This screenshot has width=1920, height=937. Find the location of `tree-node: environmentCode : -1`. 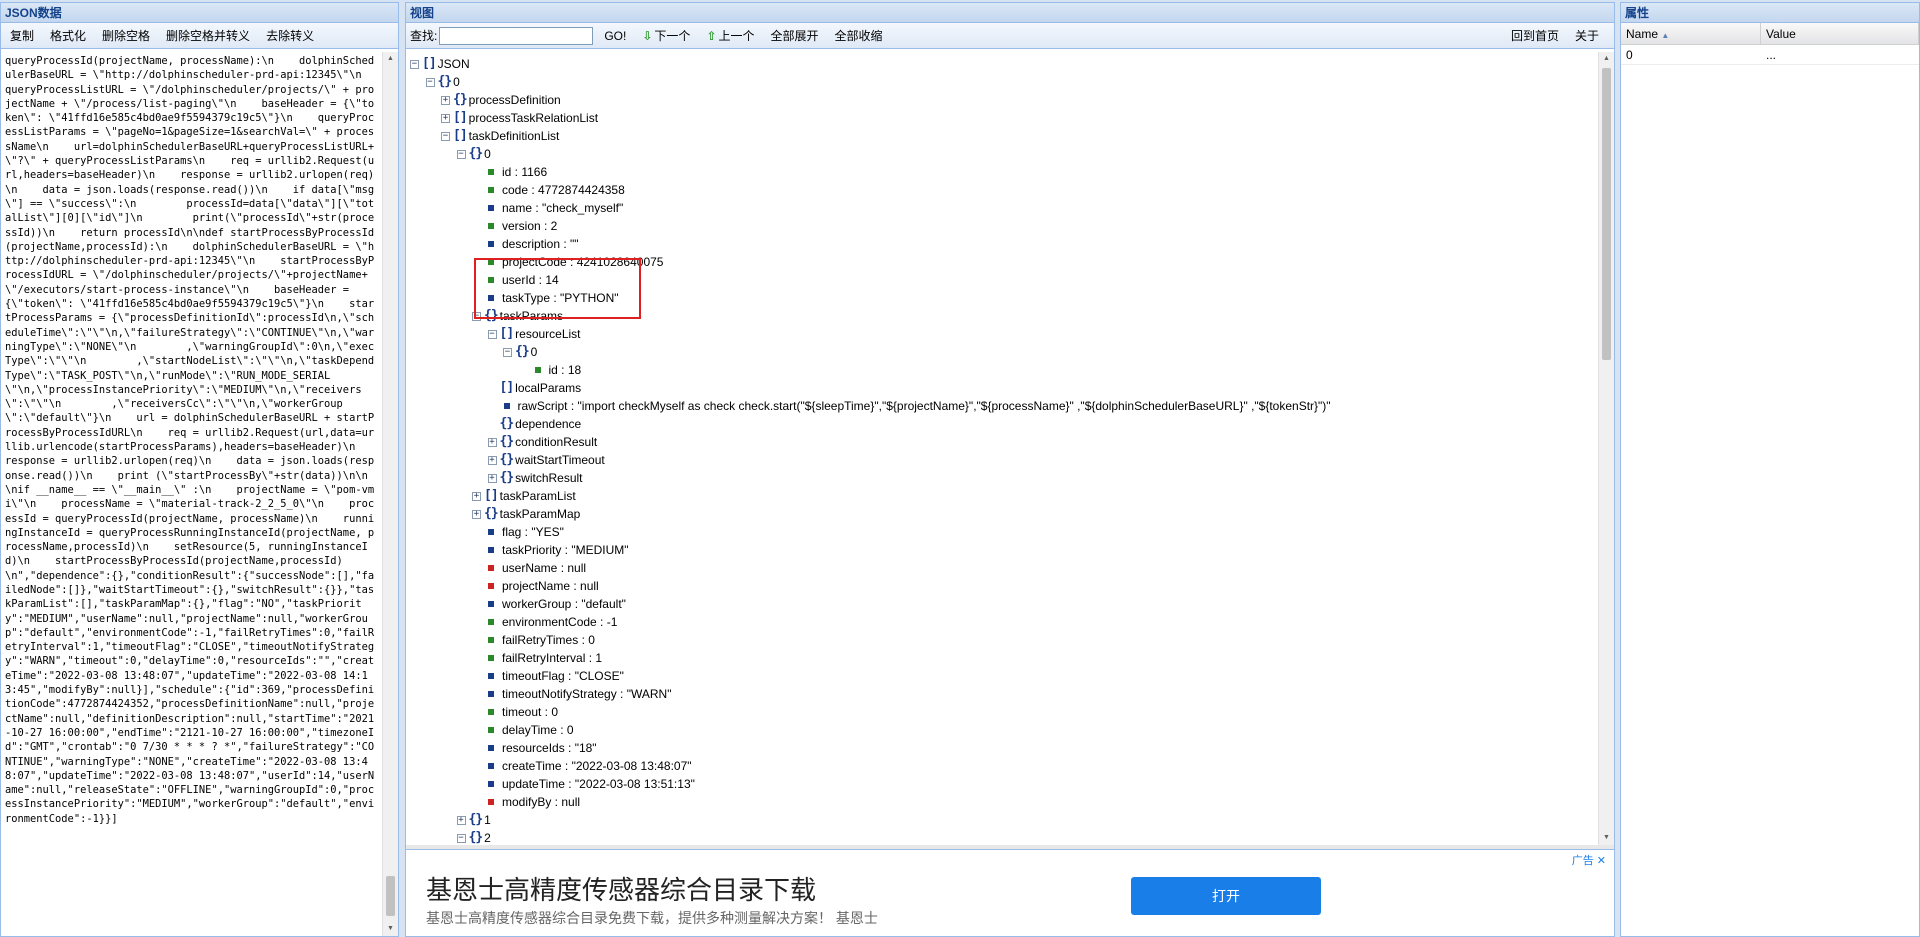

tree-node: environmentCode : -1 is located at coordinates (1002, 622).